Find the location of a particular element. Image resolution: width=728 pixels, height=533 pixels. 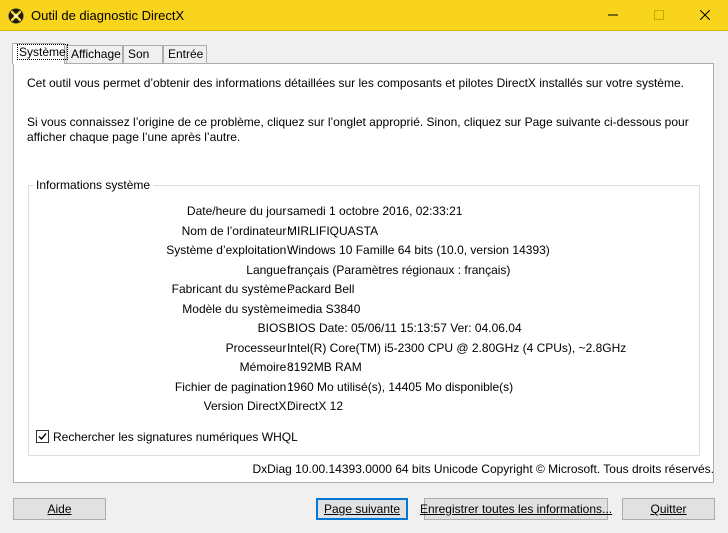

tab-son: Son is located at coordinates (143, 54).